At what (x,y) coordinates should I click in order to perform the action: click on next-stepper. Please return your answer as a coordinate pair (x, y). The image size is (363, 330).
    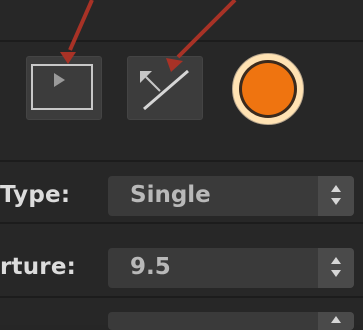
    Looking at the image, I should click on (336, 321).